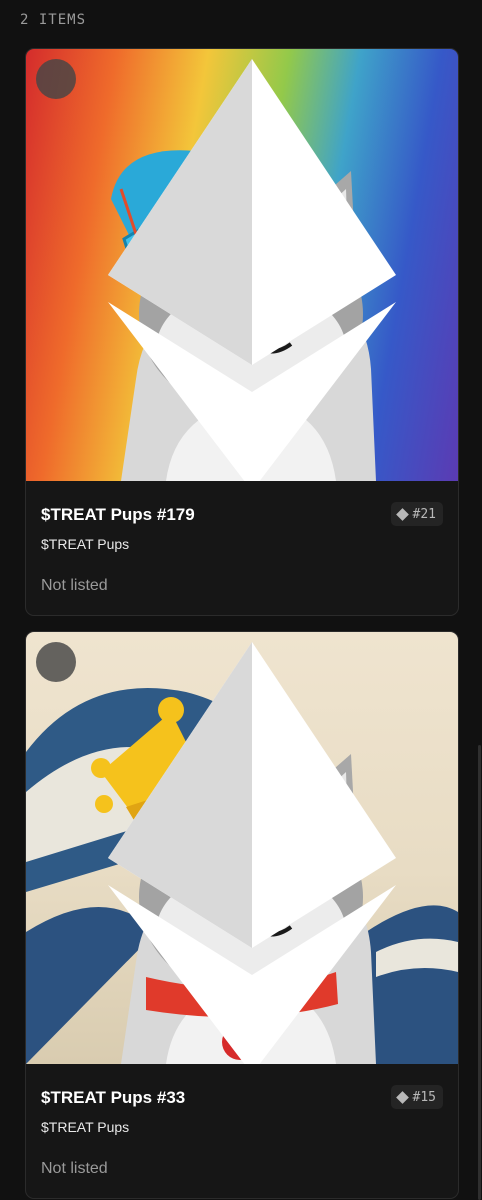 This screenshot has width=482, height=1200. Describe the element at coordinates (479, 972) in the screenshot. I see `scrollbar` at that location.